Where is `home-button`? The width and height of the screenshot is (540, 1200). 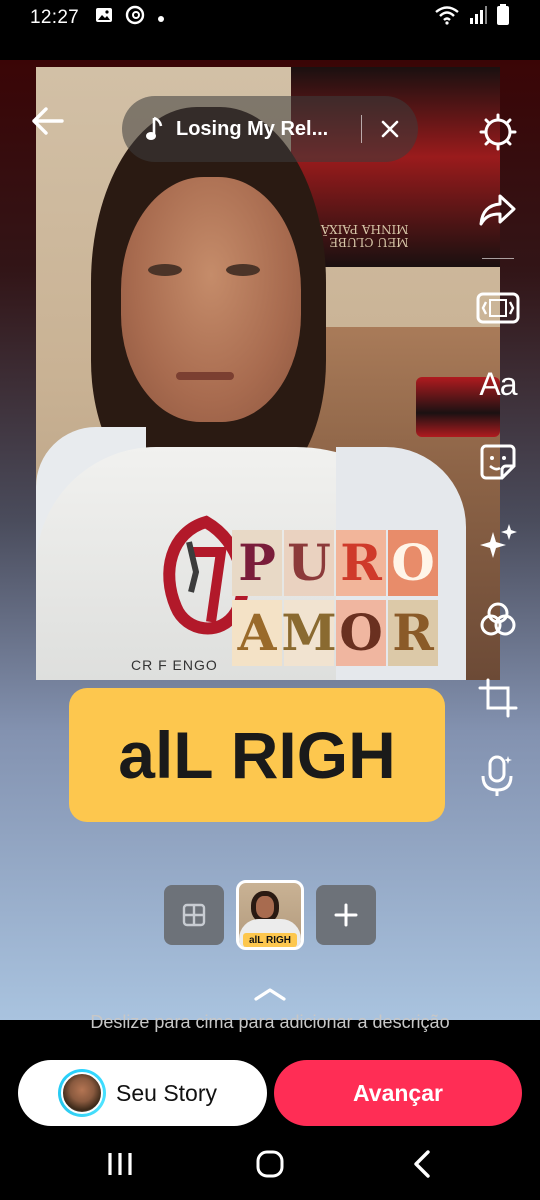 home-button is located at coordinates (270, 1164).